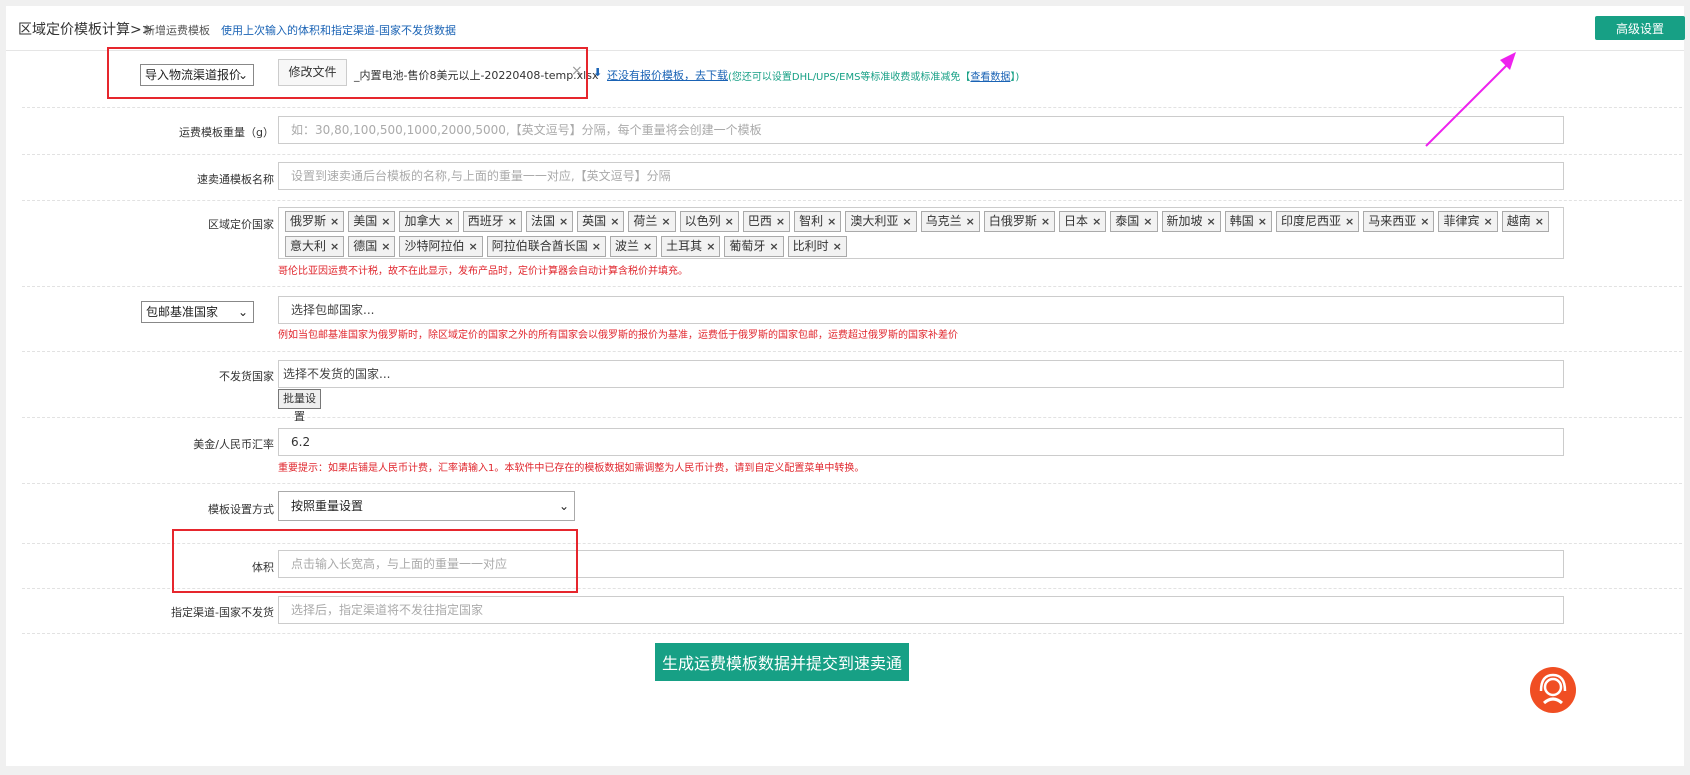 This screenshot has width=1690, height=775. I want to click on country-tag: 巴西 ×, so click(766, 221).